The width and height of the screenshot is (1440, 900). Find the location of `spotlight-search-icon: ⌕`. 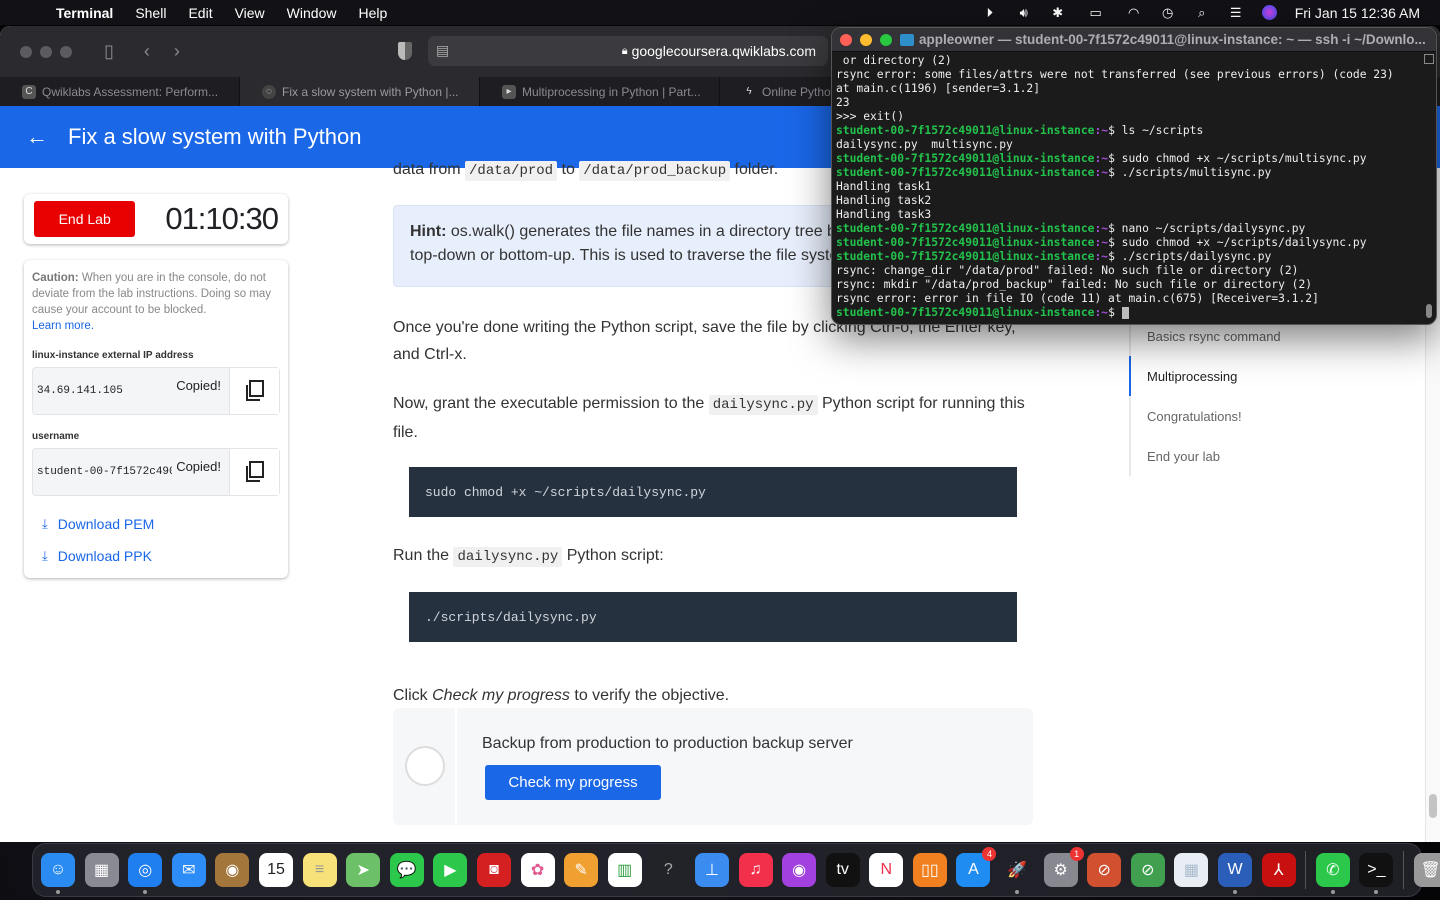

spotlight-search-icon: ⌕ is located at coordinates (1202, 13).